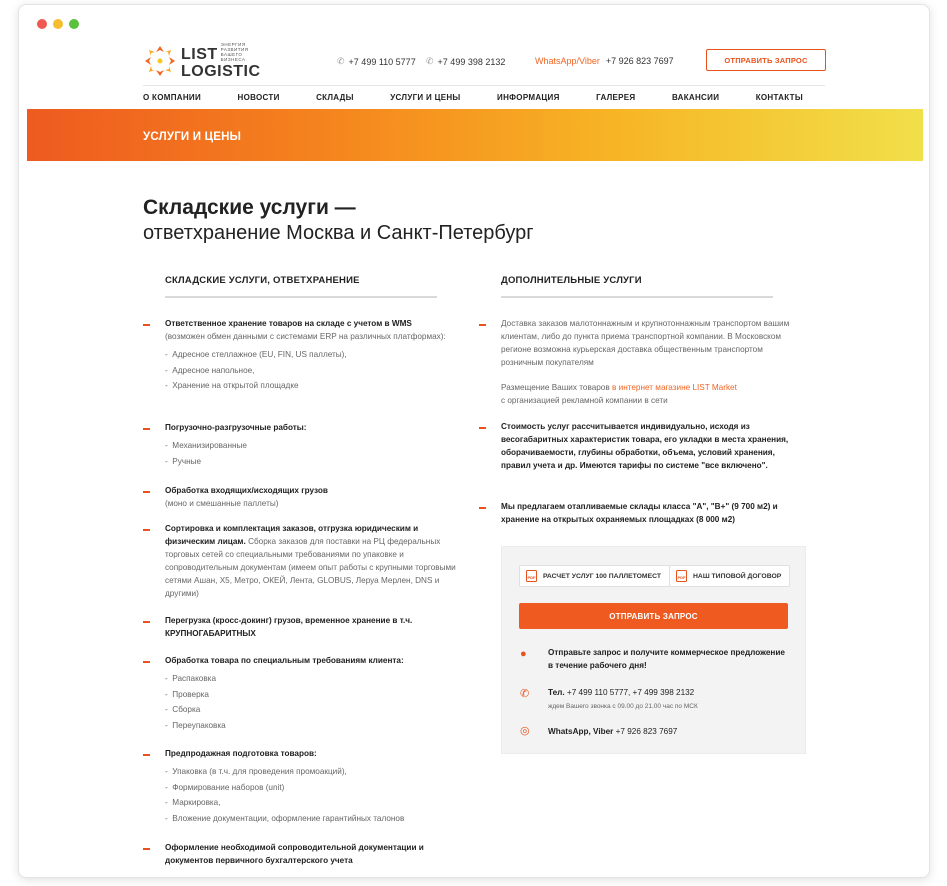  Describe the element at coordinates (639, 61) in the screenshot. I see `whatsapp-number: +7 926 823 7697` at that location.